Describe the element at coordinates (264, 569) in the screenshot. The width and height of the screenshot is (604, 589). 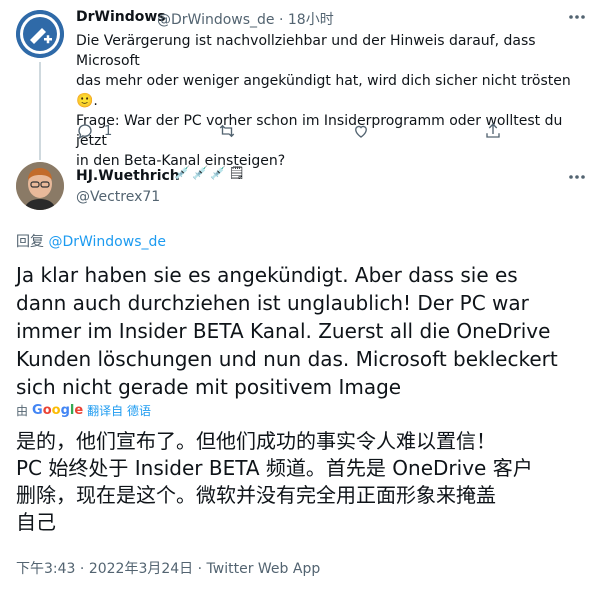
I see `source-app: Twitter Web App` at that location.